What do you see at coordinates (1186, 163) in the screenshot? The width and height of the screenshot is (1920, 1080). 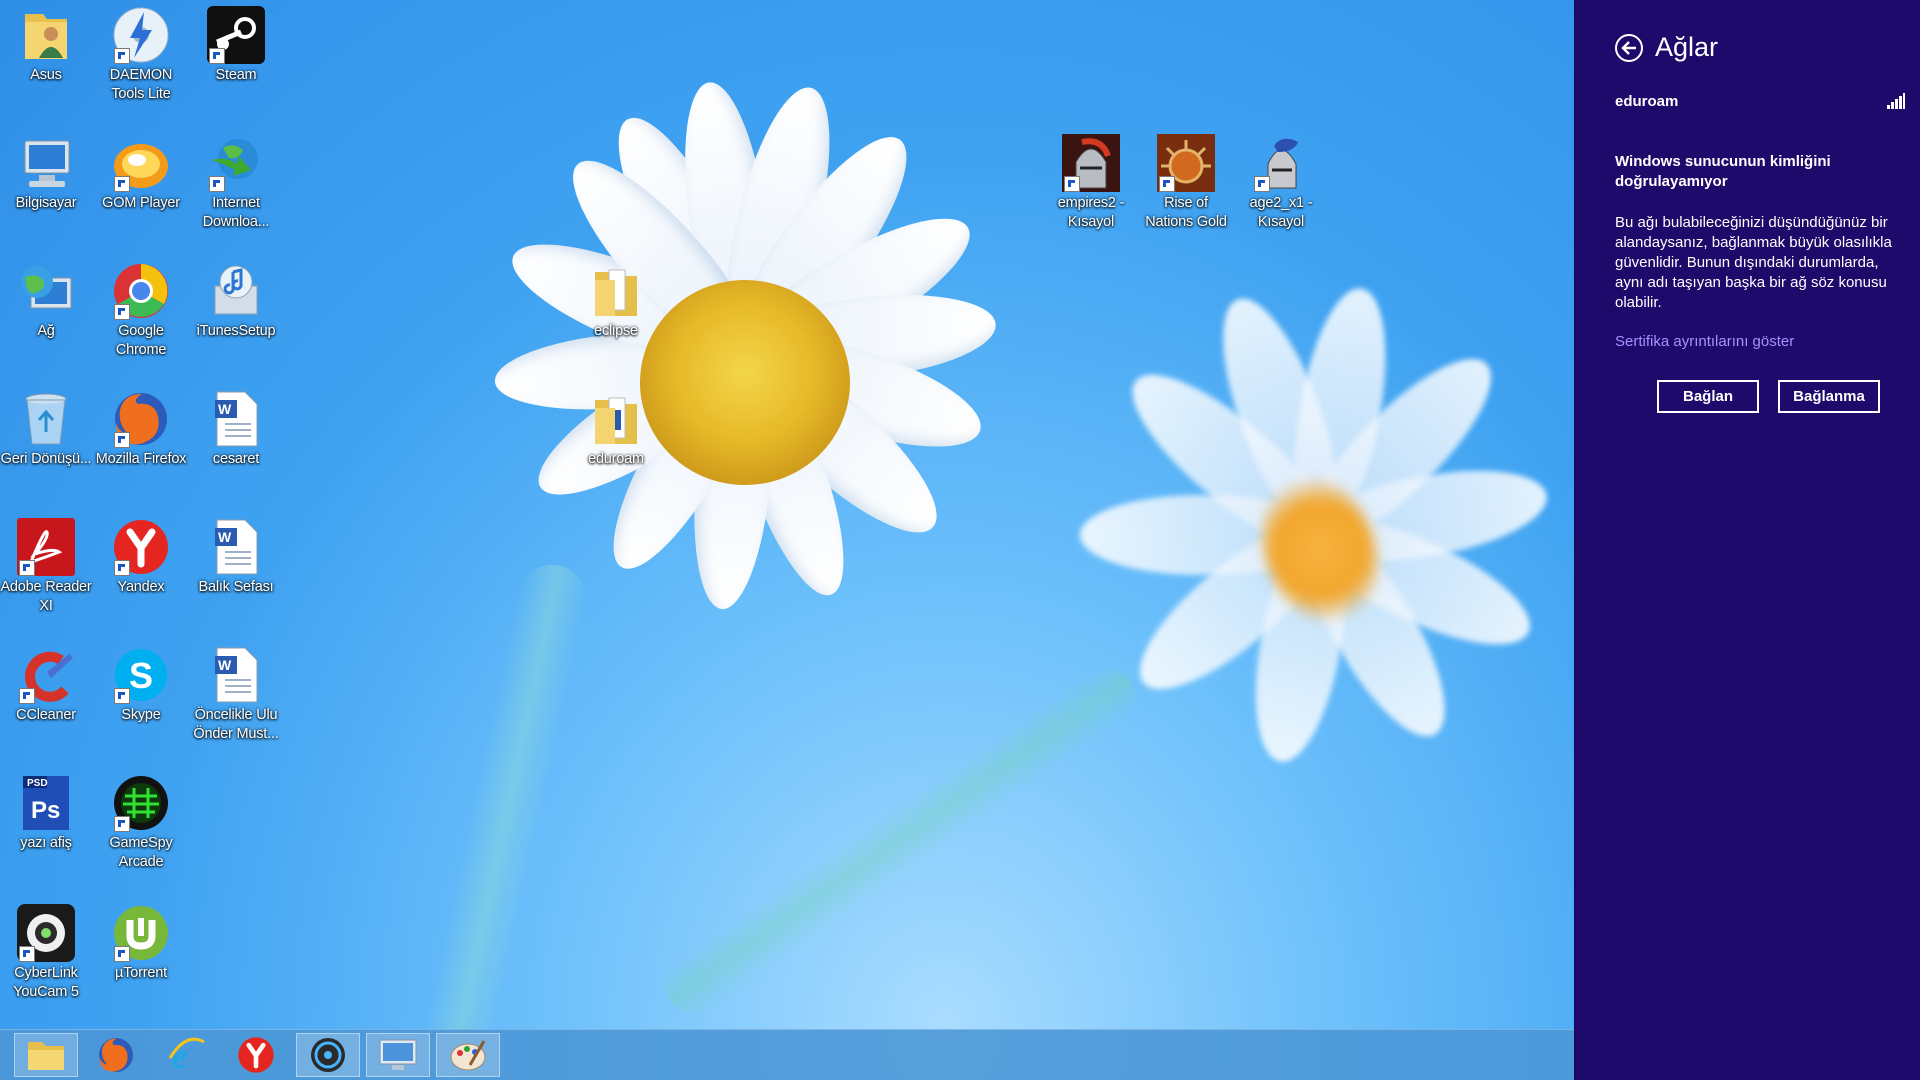 I see `rise-of-nations-icon` at bounding box center [1186, 163].